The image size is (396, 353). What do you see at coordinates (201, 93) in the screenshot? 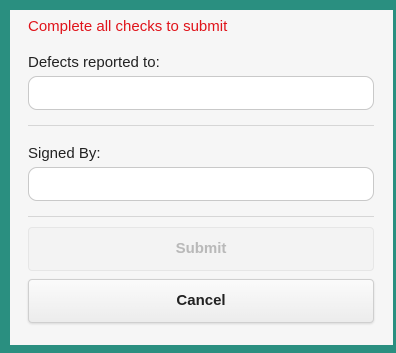
I see `defects-reported-input` at bounding box center [201, 93].